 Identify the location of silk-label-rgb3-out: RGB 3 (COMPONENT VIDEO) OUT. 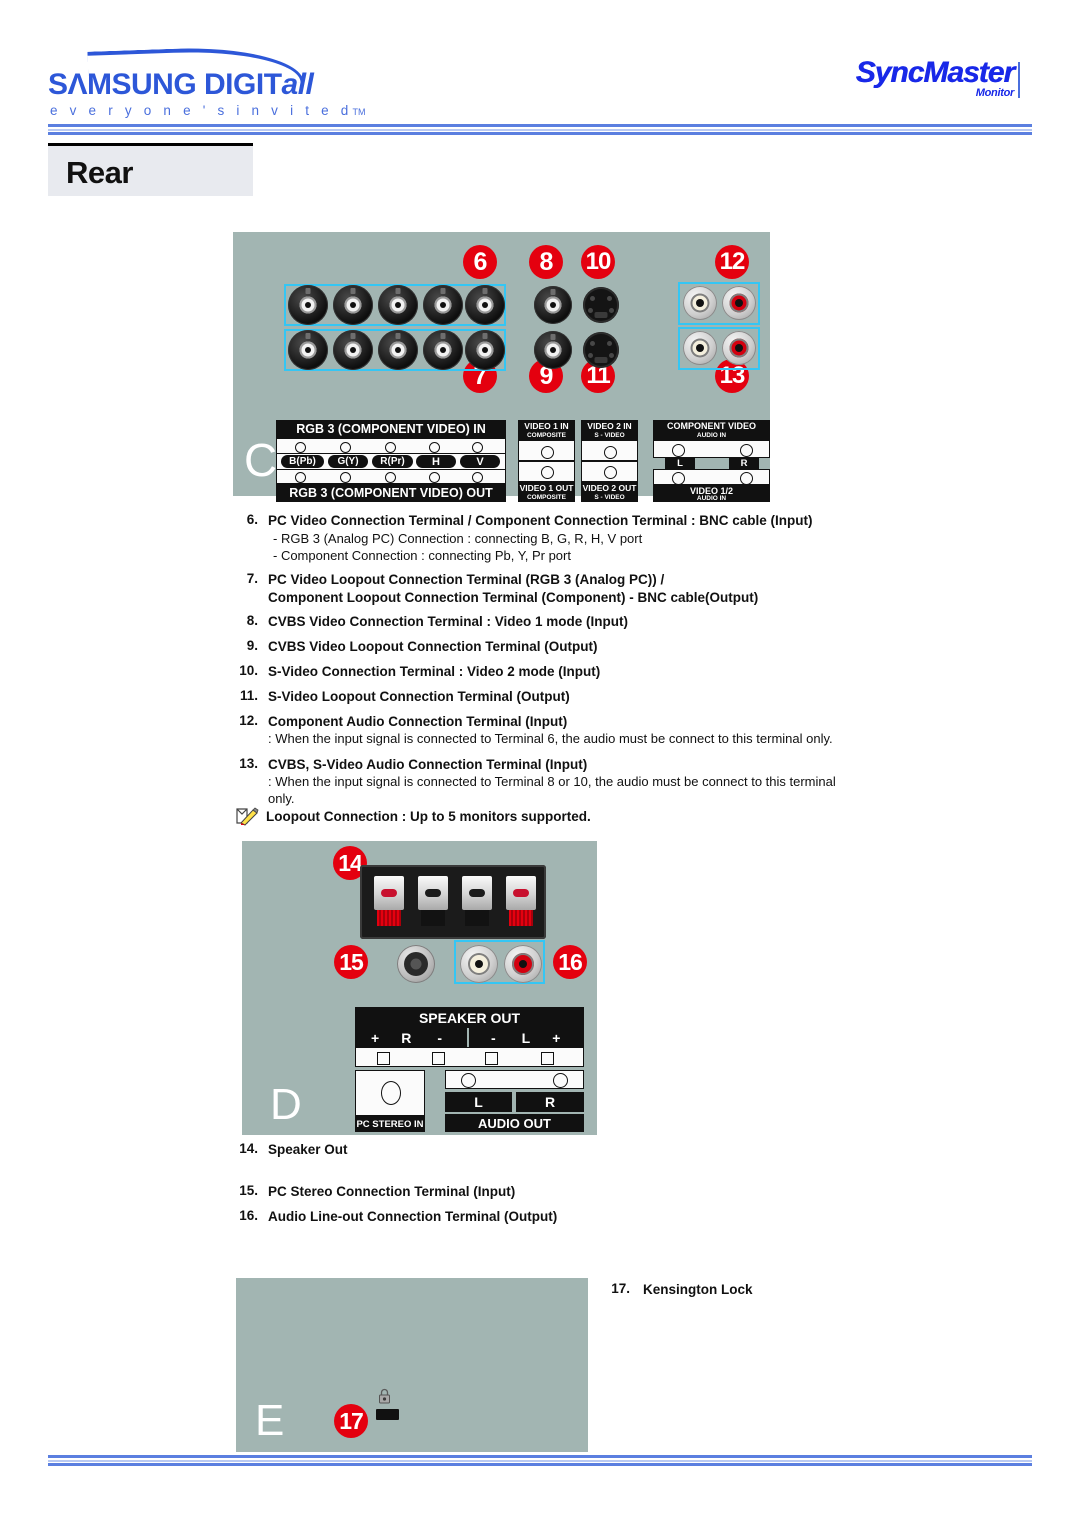
(391, 493).